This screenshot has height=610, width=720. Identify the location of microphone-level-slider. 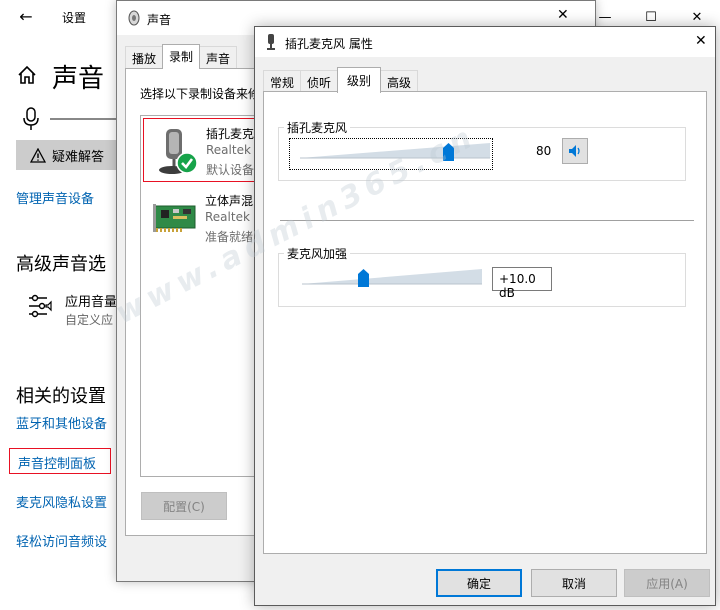
(395, 152).